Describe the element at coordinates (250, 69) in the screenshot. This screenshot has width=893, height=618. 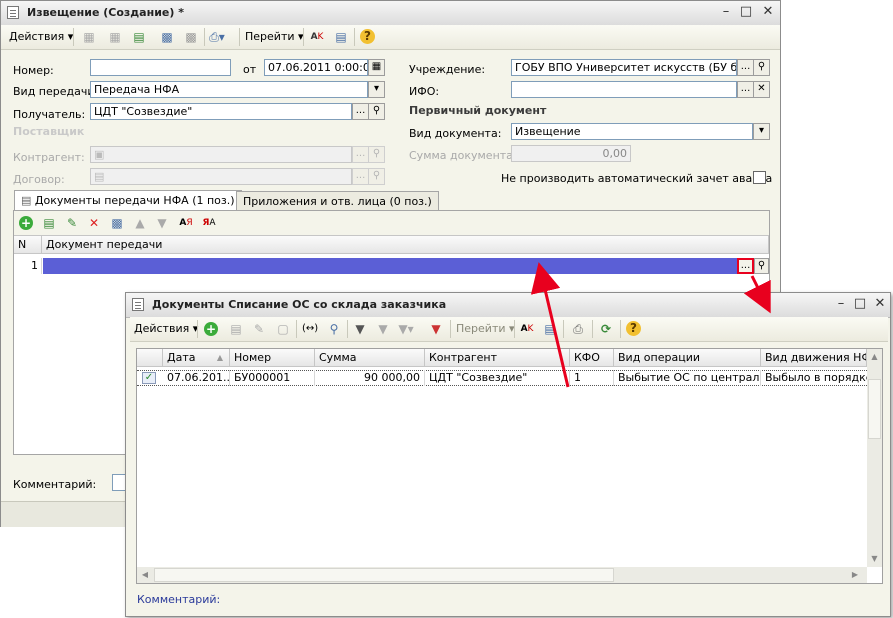
I see `date-from-label: от` at that location.